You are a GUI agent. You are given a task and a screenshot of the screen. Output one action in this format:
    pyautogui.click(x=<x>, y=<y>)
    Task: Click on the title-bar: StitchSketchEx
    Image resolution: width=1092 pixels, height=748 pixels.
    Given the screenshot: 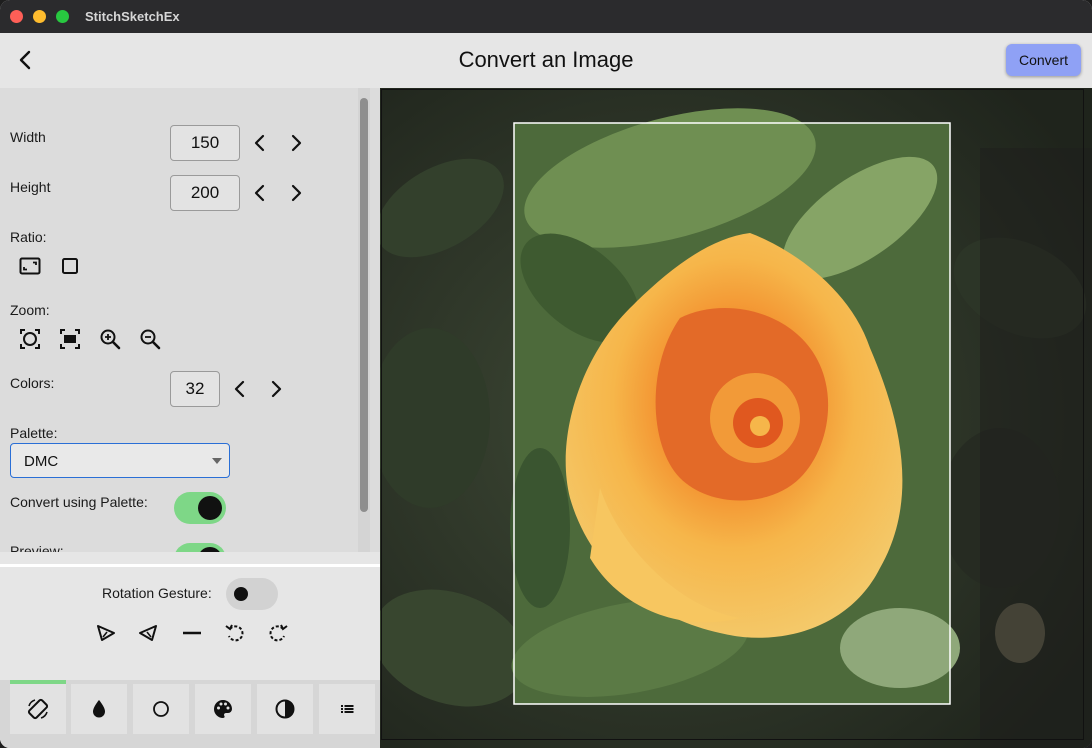 What is the action you would take?
    pyautogui.click(x=546, y=16)
    